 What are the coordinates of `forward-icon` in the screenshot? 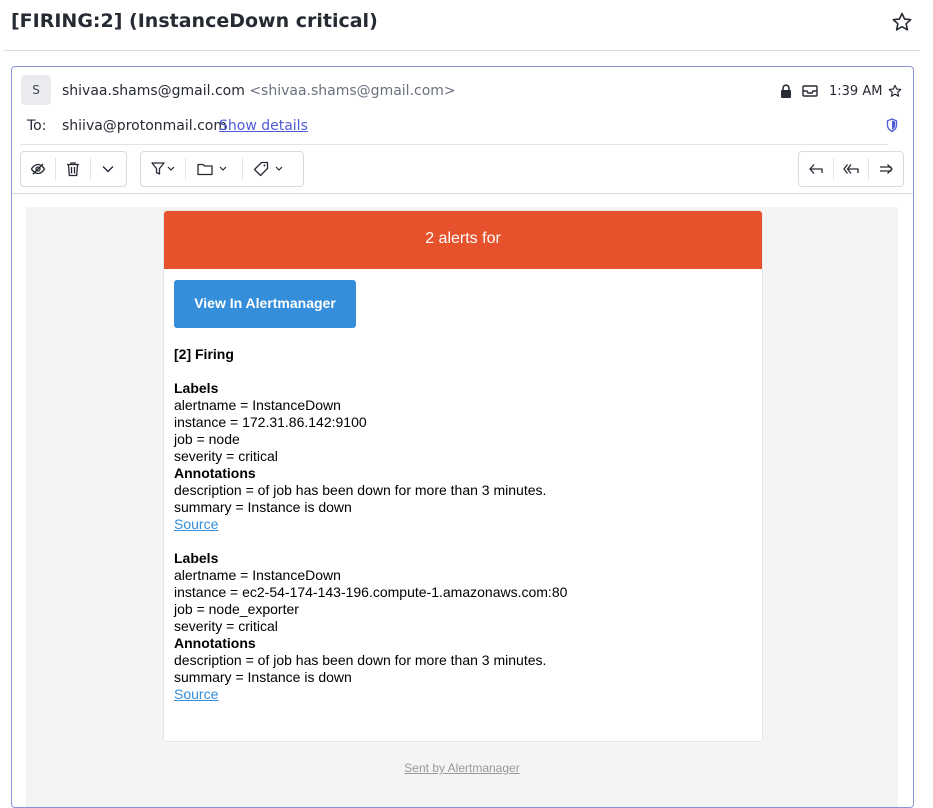 It's located at (886, 169).